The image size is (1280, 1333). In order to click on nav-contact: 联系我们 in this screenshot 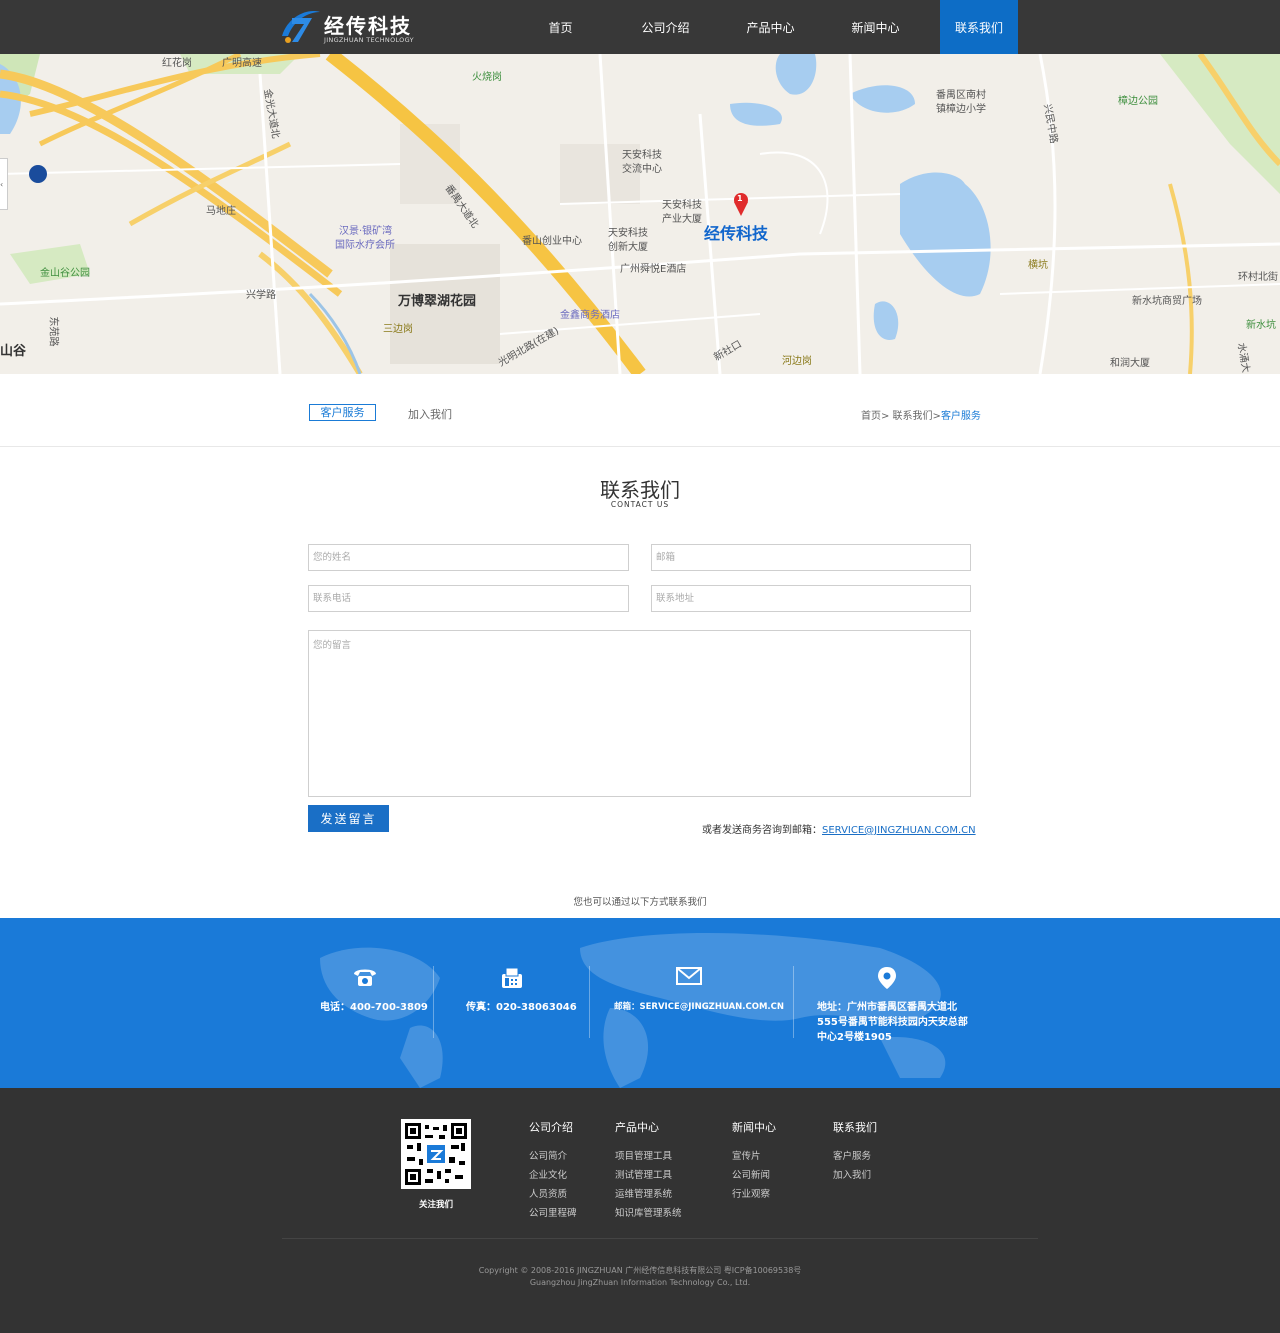, I will do `click(979, 27)`.